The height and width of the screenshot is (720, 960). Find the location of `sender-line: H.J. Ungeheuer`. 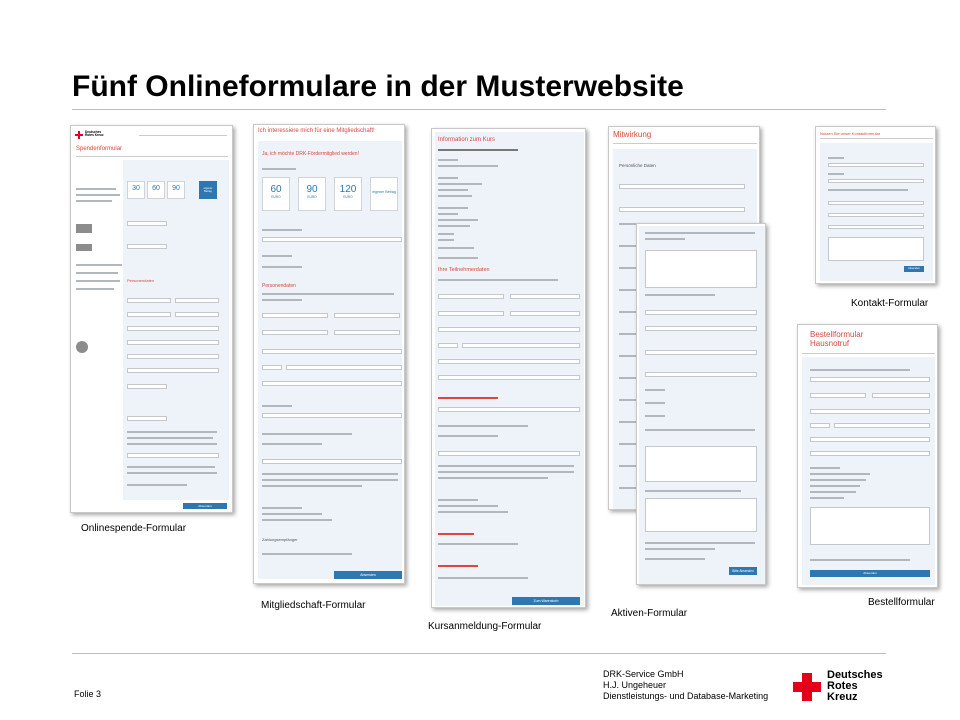

sender-line: H.J. Ungeheuer is located at coordinates (635, 685).